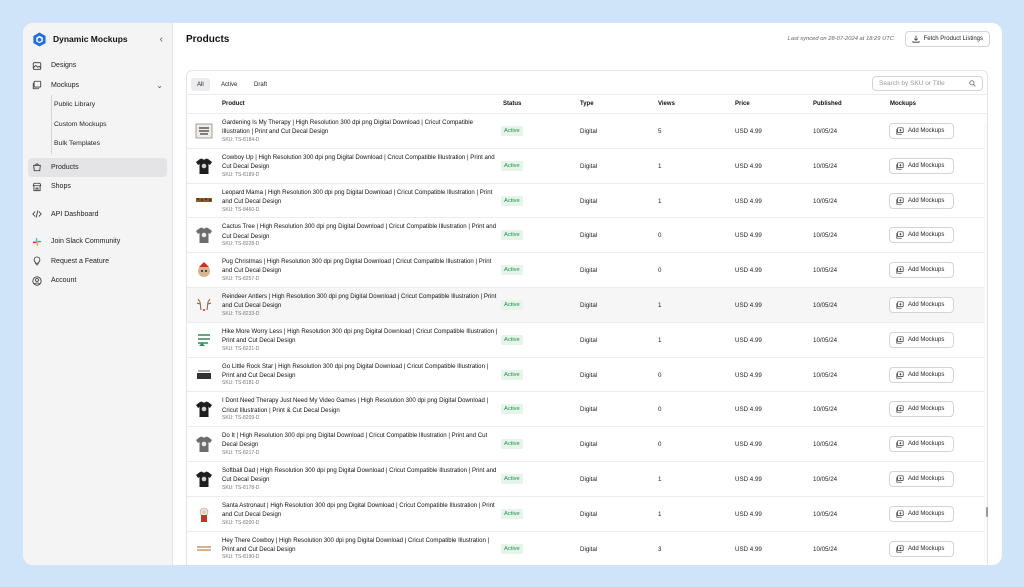 The image size is (1024, 587). Describe the element at coordinates (660, 340) in the screenshot. I see `views-cell: 1` at that location.